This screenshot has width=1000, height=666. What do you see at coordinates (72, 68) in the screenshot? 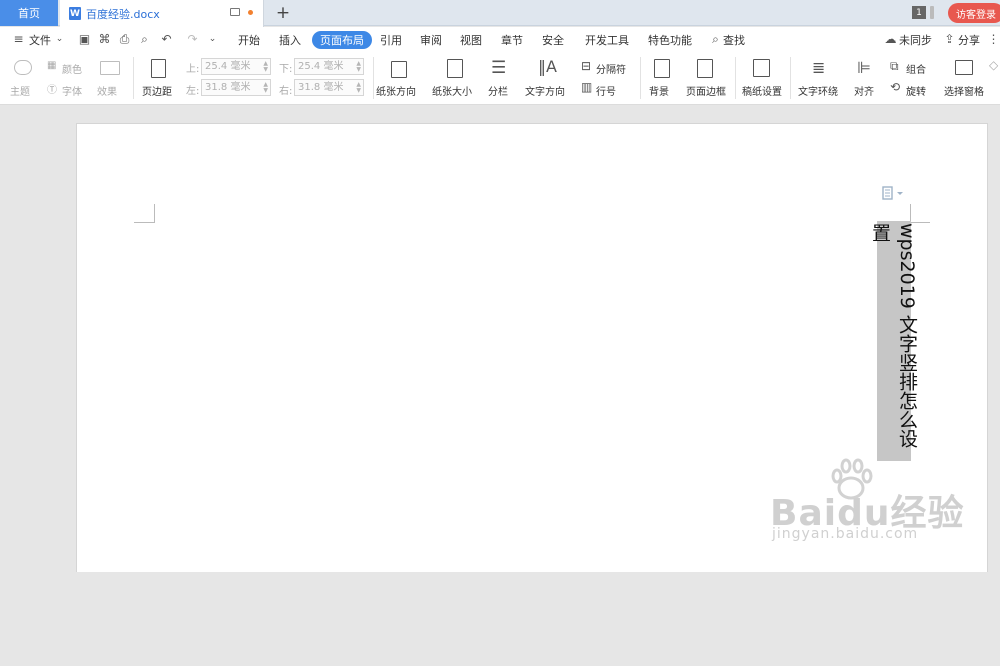
I see `color-button: 颜色` at bounding box center [72, 68].